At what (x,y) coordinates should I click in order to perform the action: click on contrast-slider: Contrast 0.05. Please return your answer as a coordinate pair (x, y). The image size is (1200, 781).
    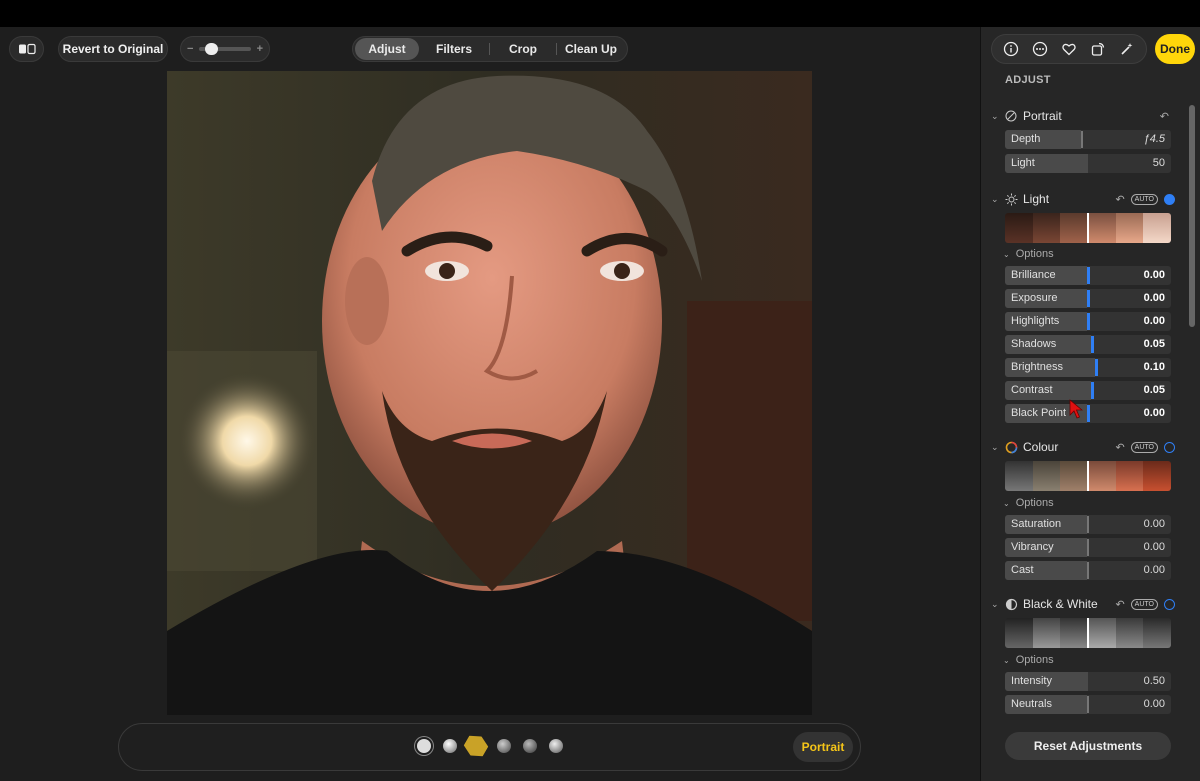
    Looking at the image, I should click on (1088, 390).